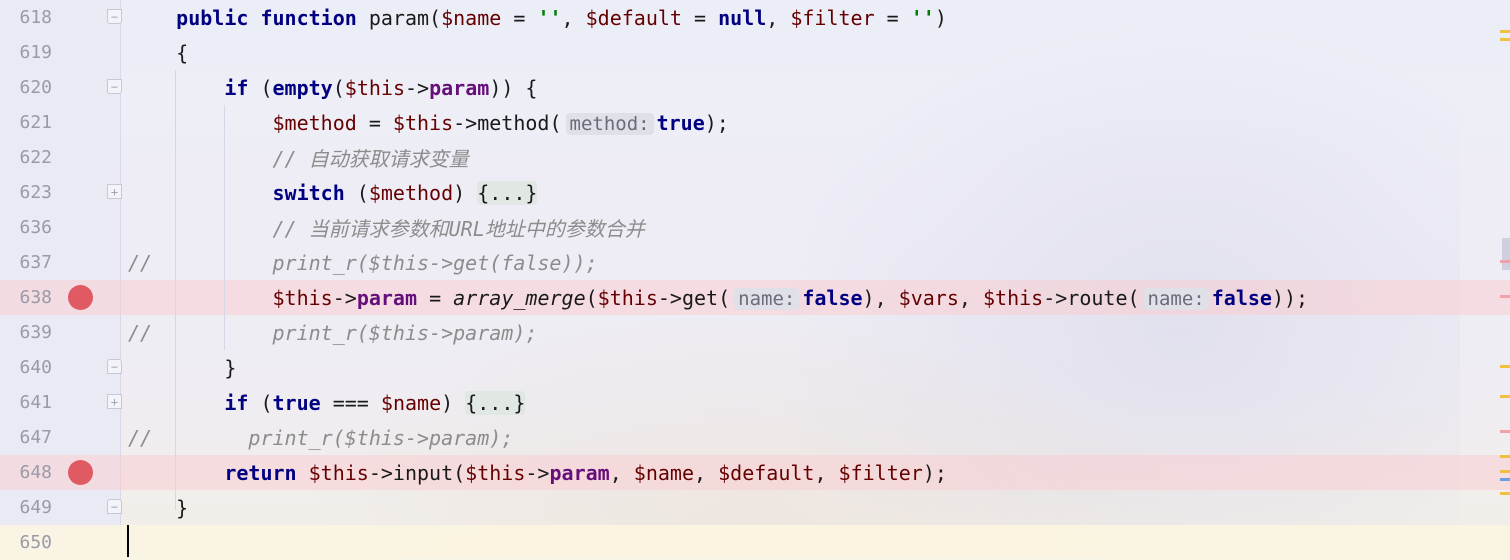 The height and width of the screenshot is (560, 1510). What do you see at coordinates (458, 229) in the screenshot?
I see `code-token: // 当前请求参数和URL地址中的参数合并` at bounding box center [458, 229].